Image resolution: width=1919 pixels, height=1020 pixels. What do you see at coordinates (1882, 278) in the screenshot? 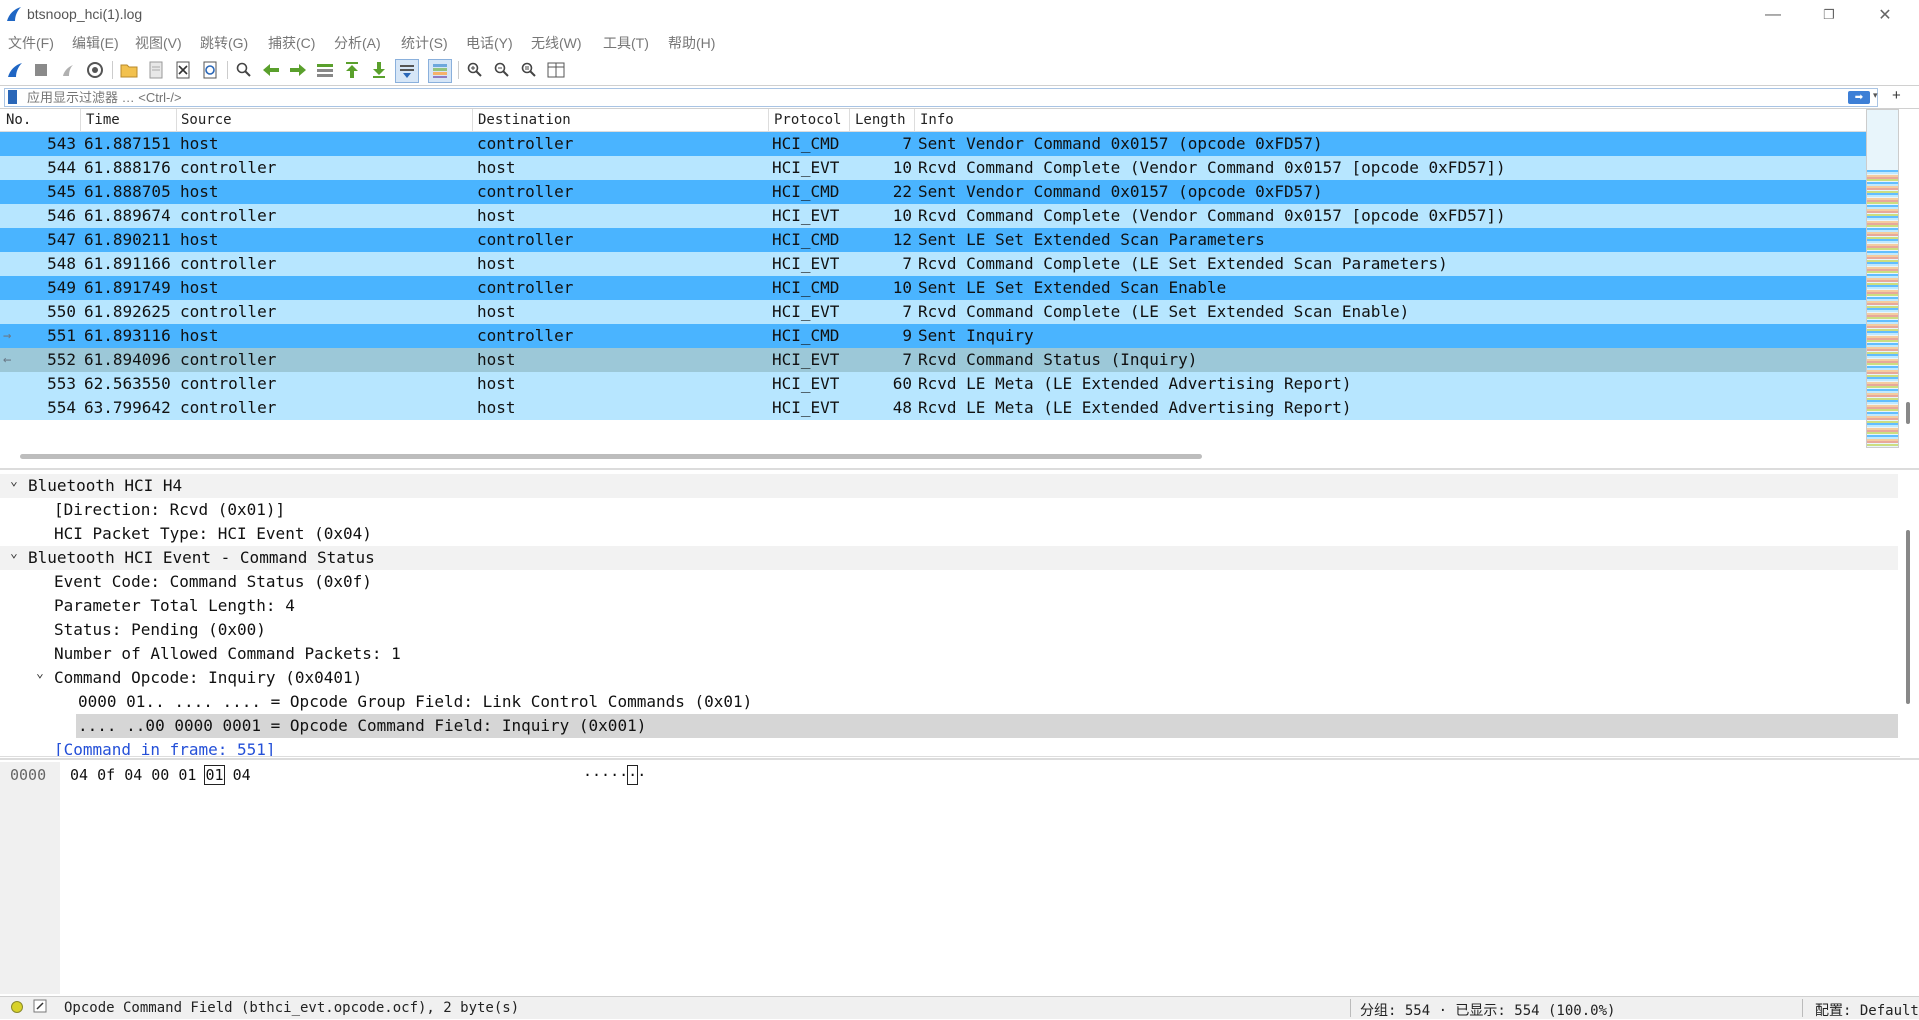
I see `packet-minimap` at bounding box center [1882, 278].